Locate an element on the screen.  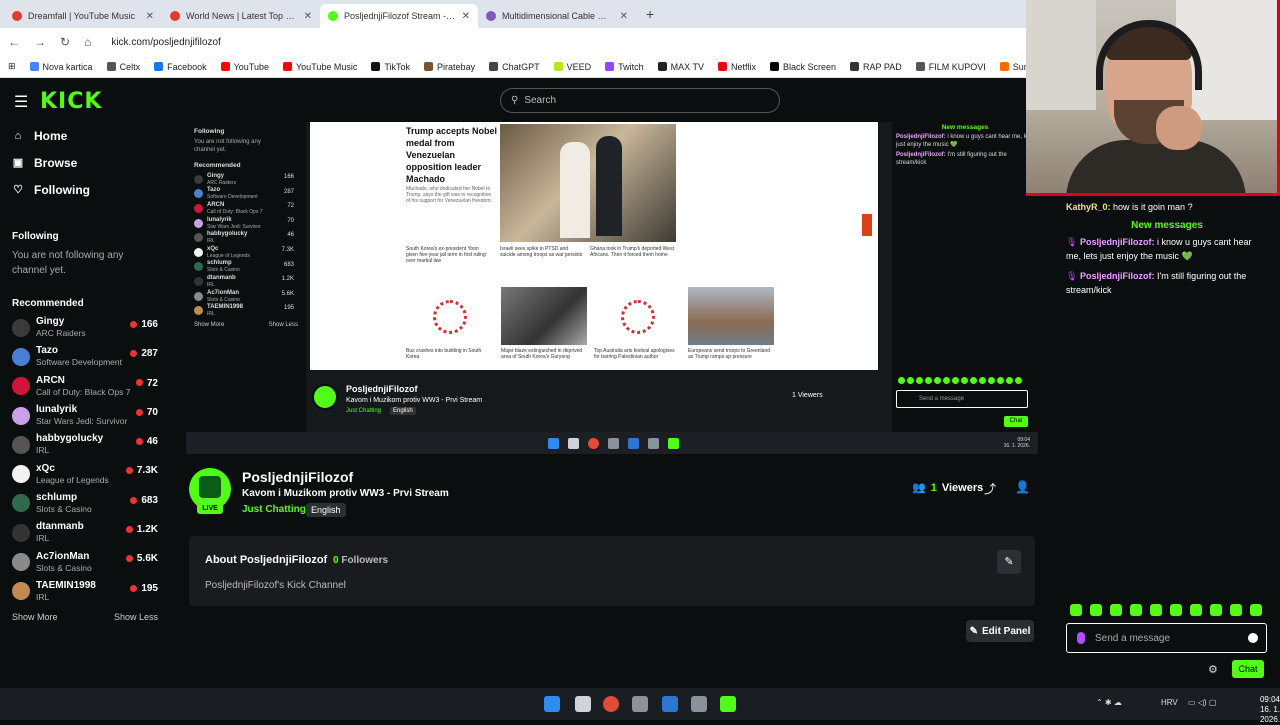
embedded-viewer-count: 1.2K is located at coordinates (287, 279).